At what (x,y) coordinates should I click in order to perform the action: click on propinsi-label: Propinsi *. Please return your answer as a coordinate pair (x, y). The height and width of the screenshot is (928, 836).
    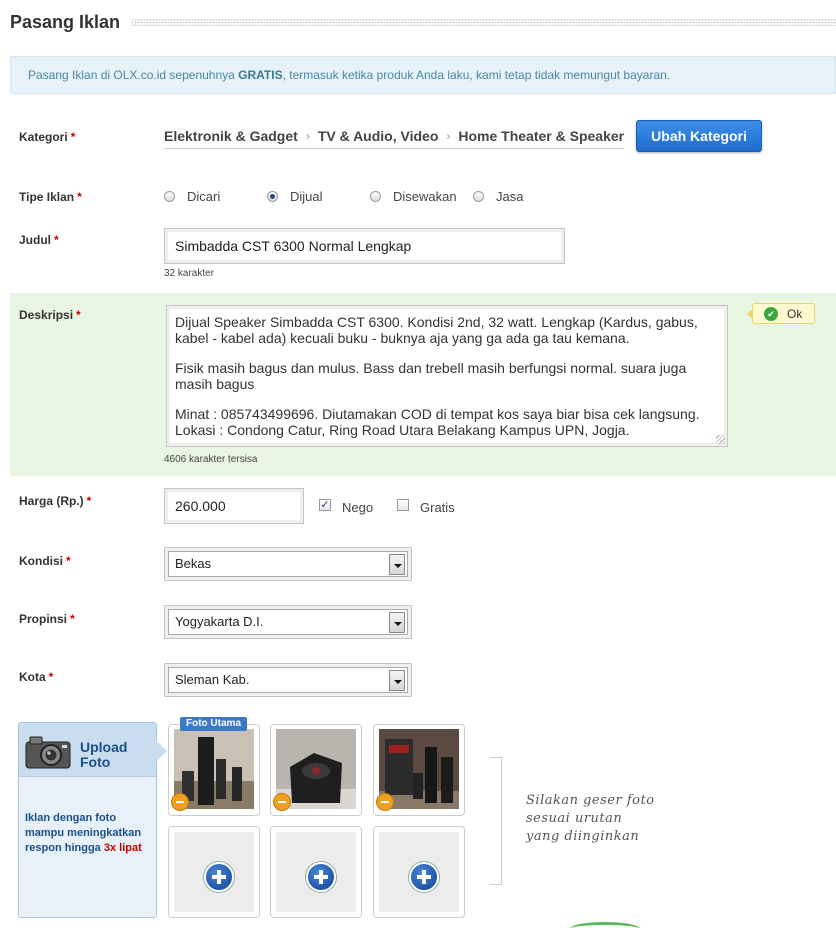
    Looking at the image, I should click on (47, 619).